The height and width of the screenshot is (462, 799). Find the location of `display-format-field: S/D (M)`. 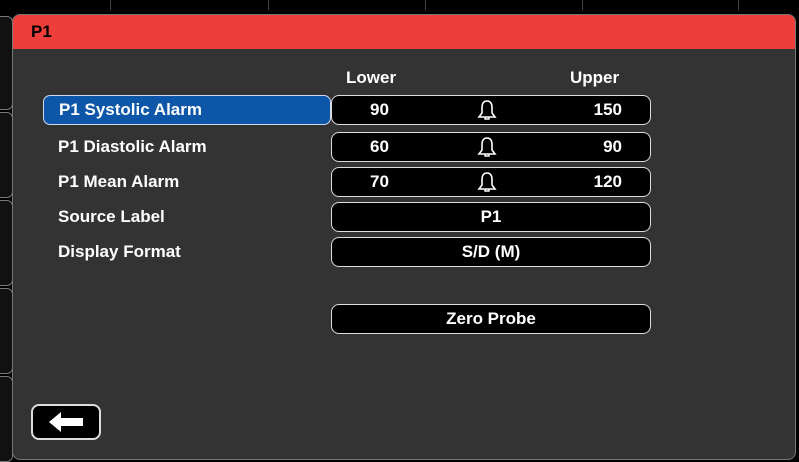

display-format-field: S/D (M) is located at coordinates (491, 252).